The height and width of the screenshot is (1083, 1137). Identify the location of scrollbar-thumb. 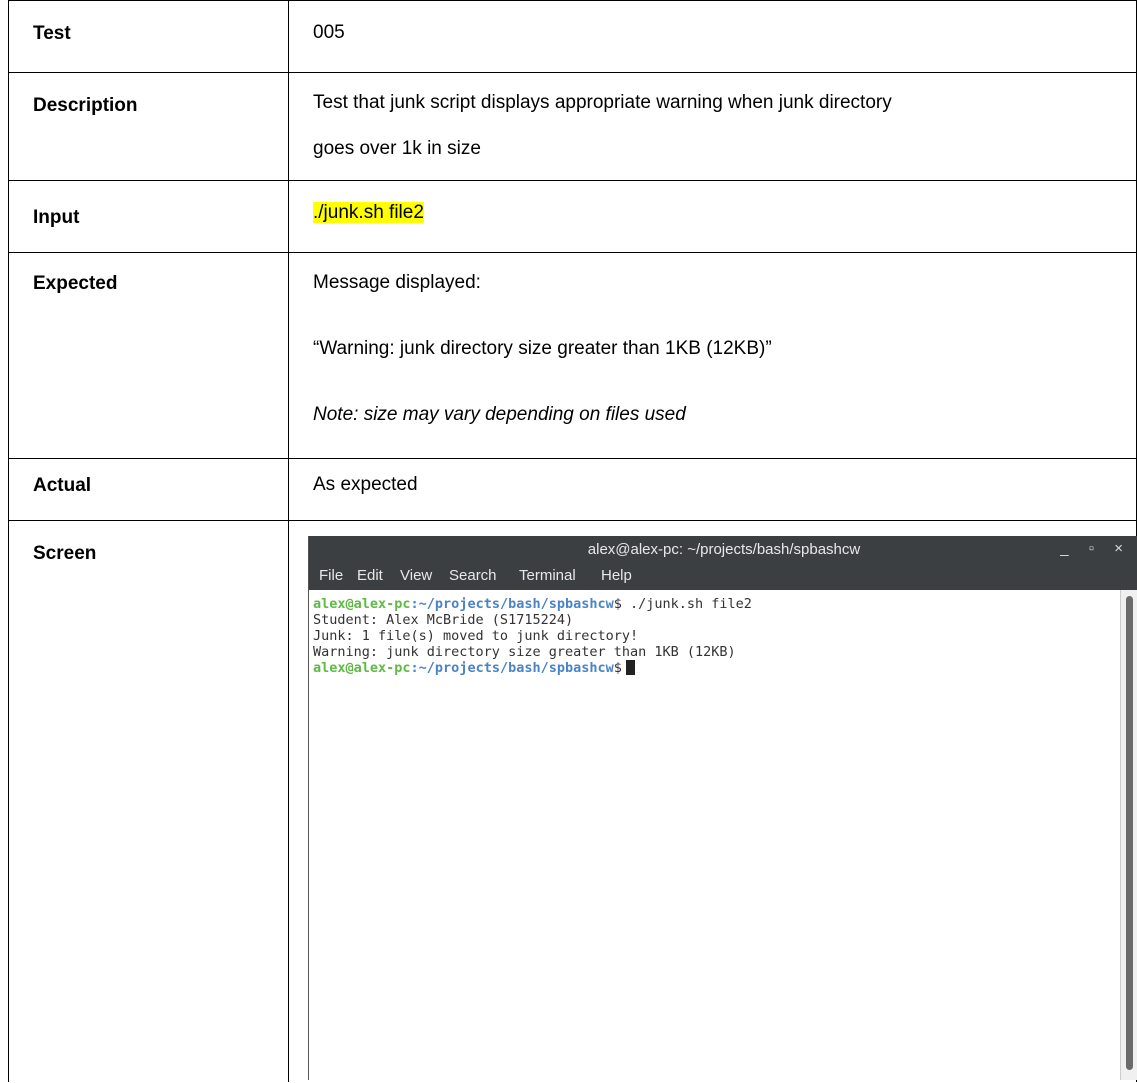
(1129, 833).